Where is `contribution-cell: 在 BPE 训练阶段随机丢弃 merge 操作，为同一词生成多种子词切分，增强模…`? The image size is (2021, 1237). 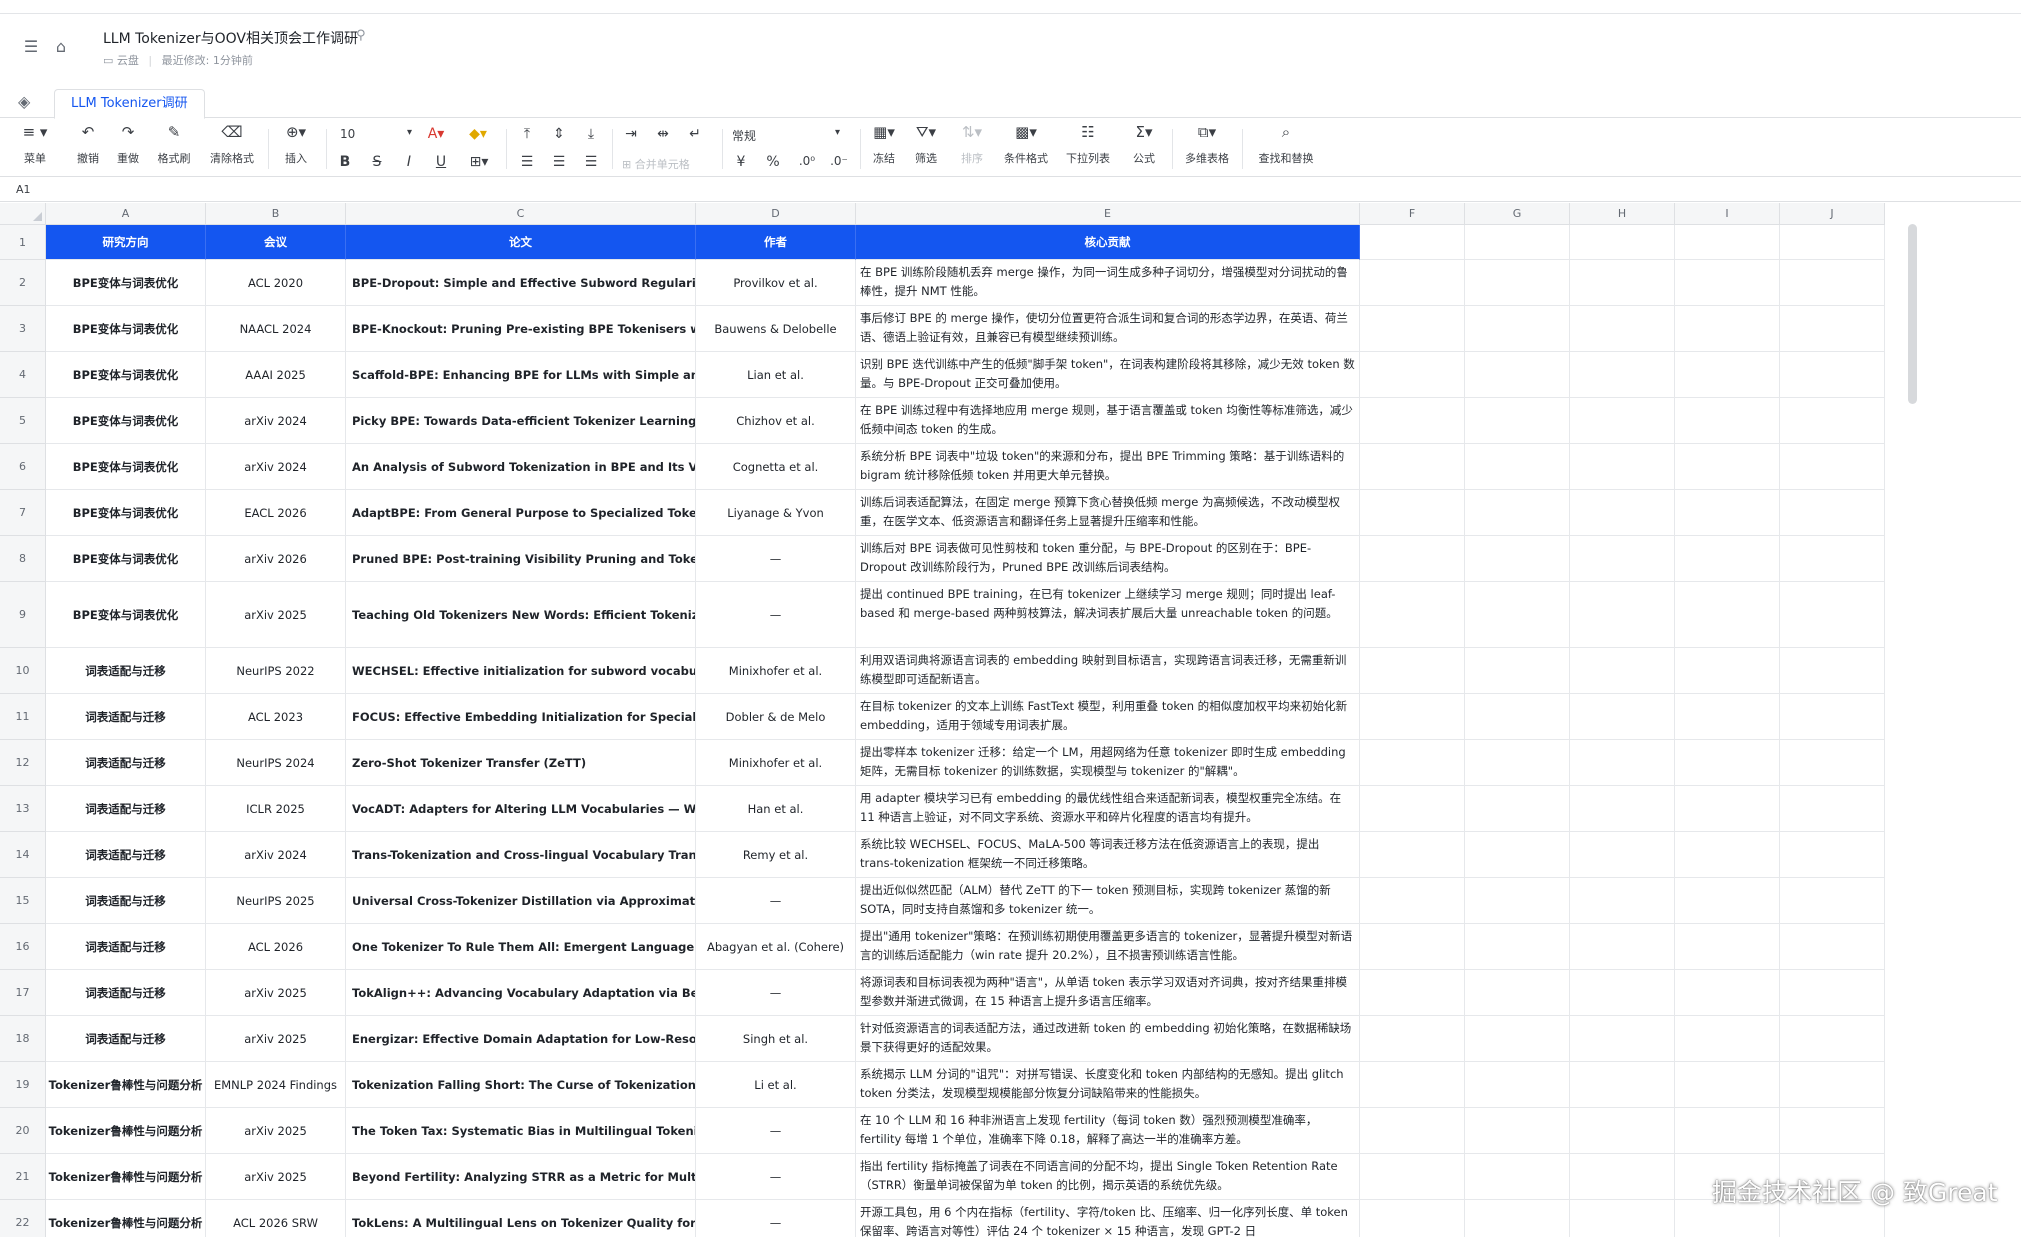 contribution-cell: 在 BPE 训练阶段随机丢弃 merge 操作，为同一词生成多种子词切分，增强模… is located at coordinates (1108, 283).